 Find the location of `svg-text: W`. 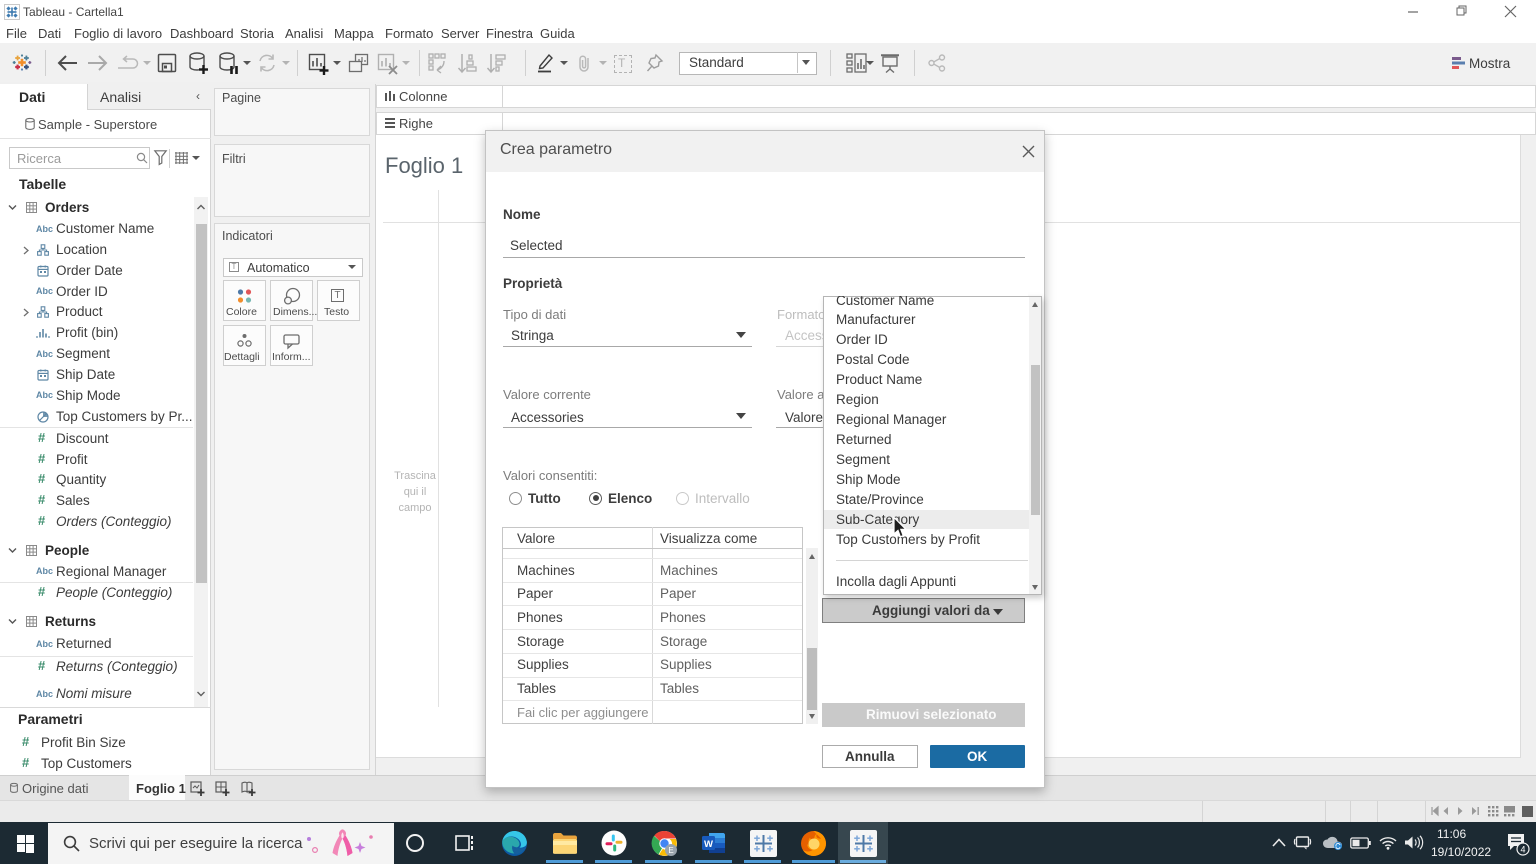

svg-text: W is located at coordinates (708, 844).